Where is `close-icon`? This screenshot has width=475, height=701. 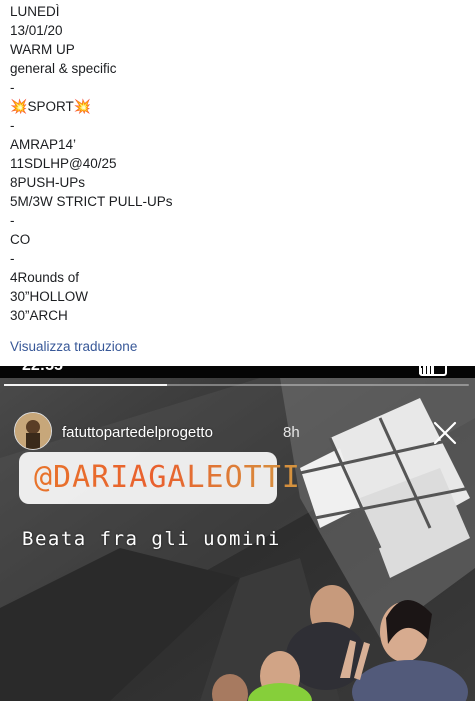 close-icon is located at coordinates (445, 433).